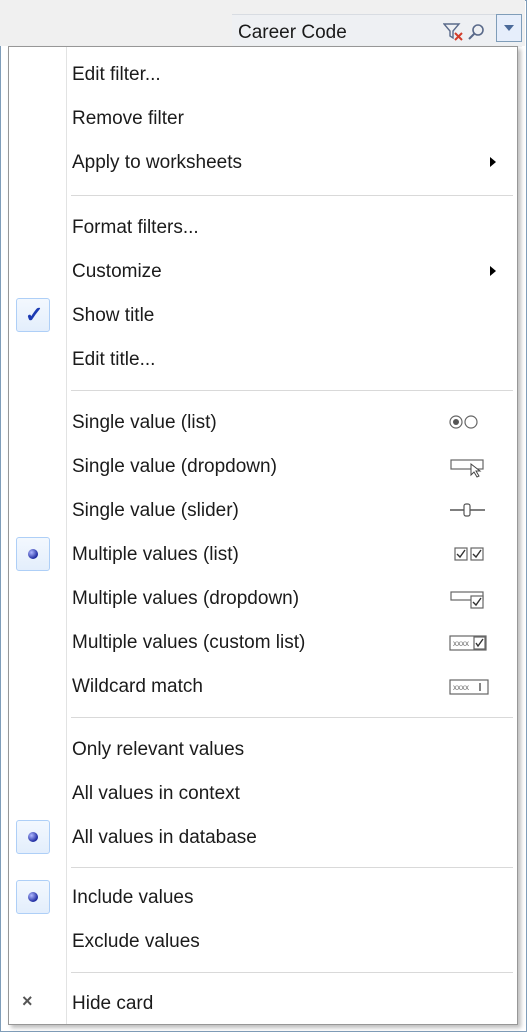  I want to click on menu-item-single-value-slider: Single value (slider), so click(263, 510).